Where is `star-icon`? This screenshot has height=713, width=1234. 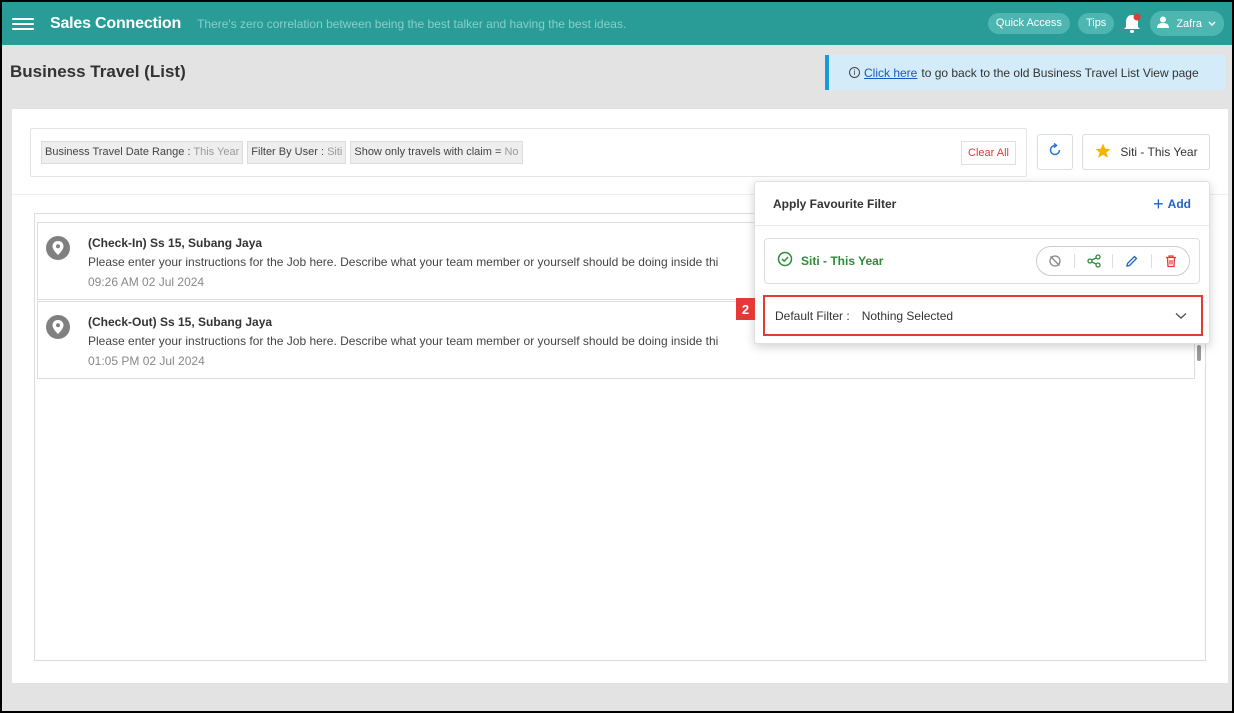
star-icon is located at coordinates (1103, 152).